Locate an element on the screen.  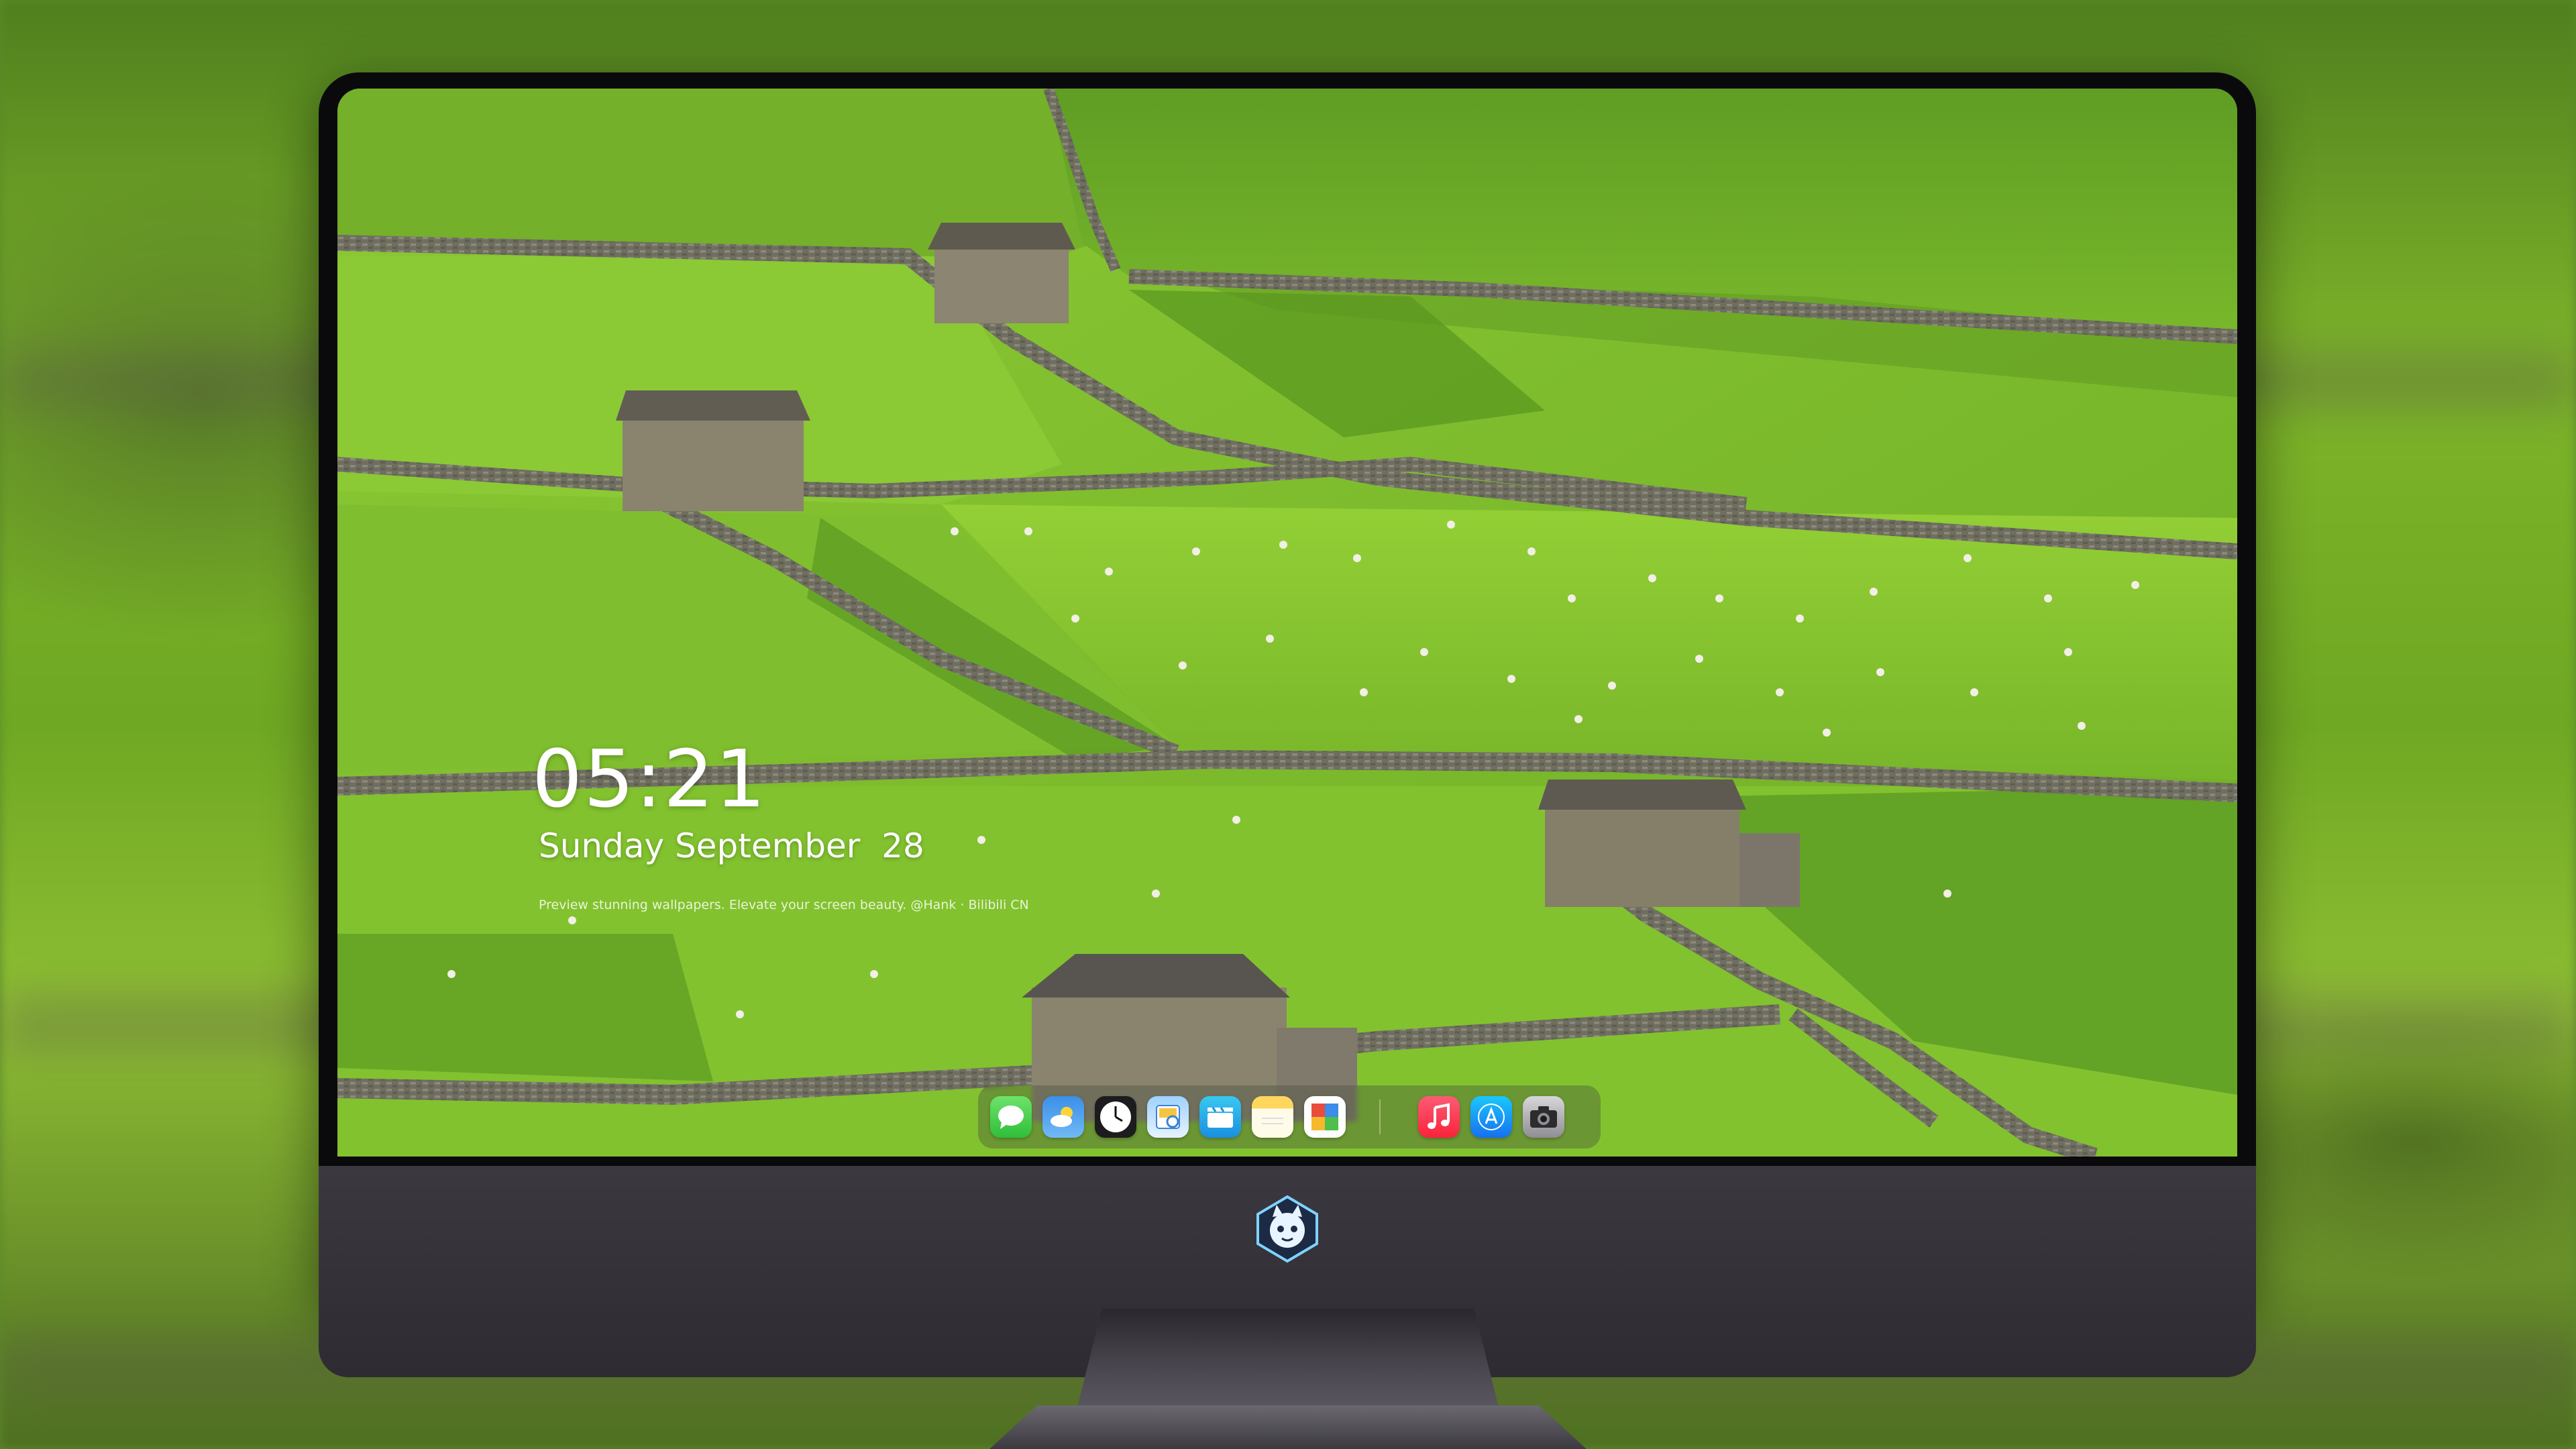
music-icon is located at coordinates (1439, 1117).